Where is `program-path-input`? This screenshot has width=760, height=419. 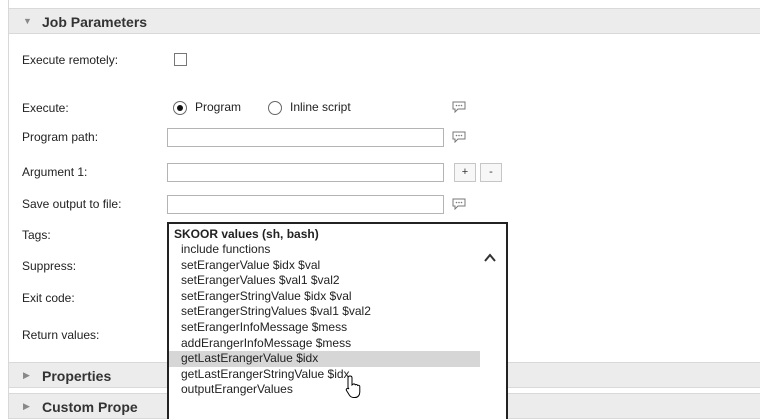 program-path-input is located at coordinates (305, 137).